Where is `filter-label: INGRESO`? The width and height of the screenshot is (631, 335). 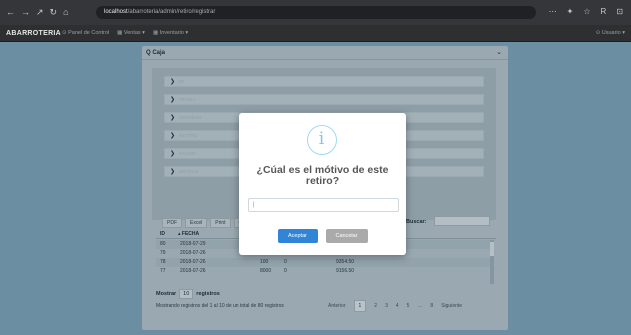
filter-label: INGRESO is located at coordinates (190, 117).